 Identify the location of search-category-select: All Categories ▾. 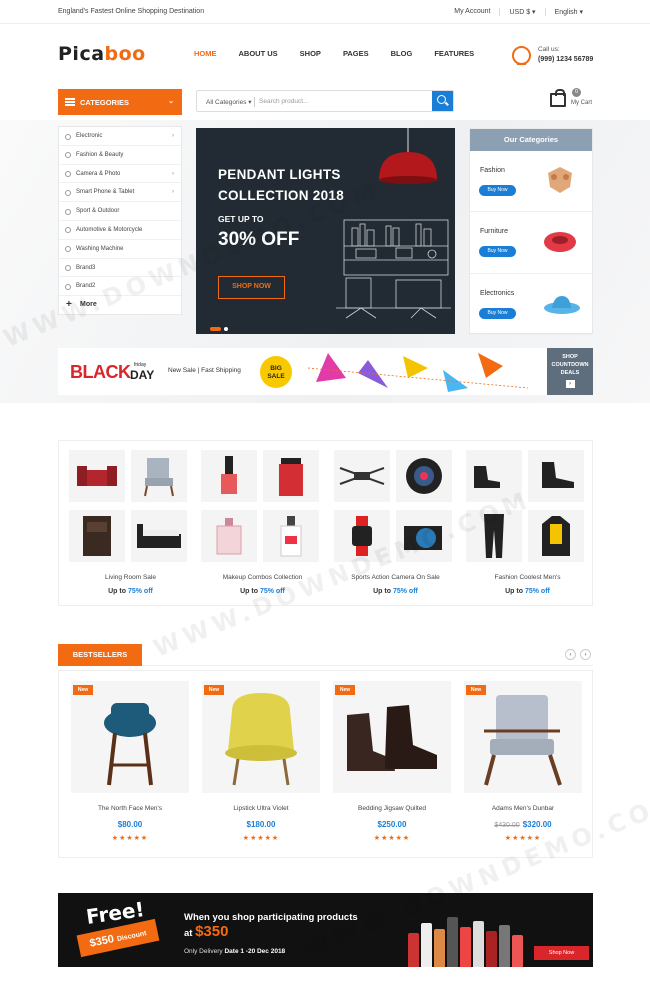
(229, 102).